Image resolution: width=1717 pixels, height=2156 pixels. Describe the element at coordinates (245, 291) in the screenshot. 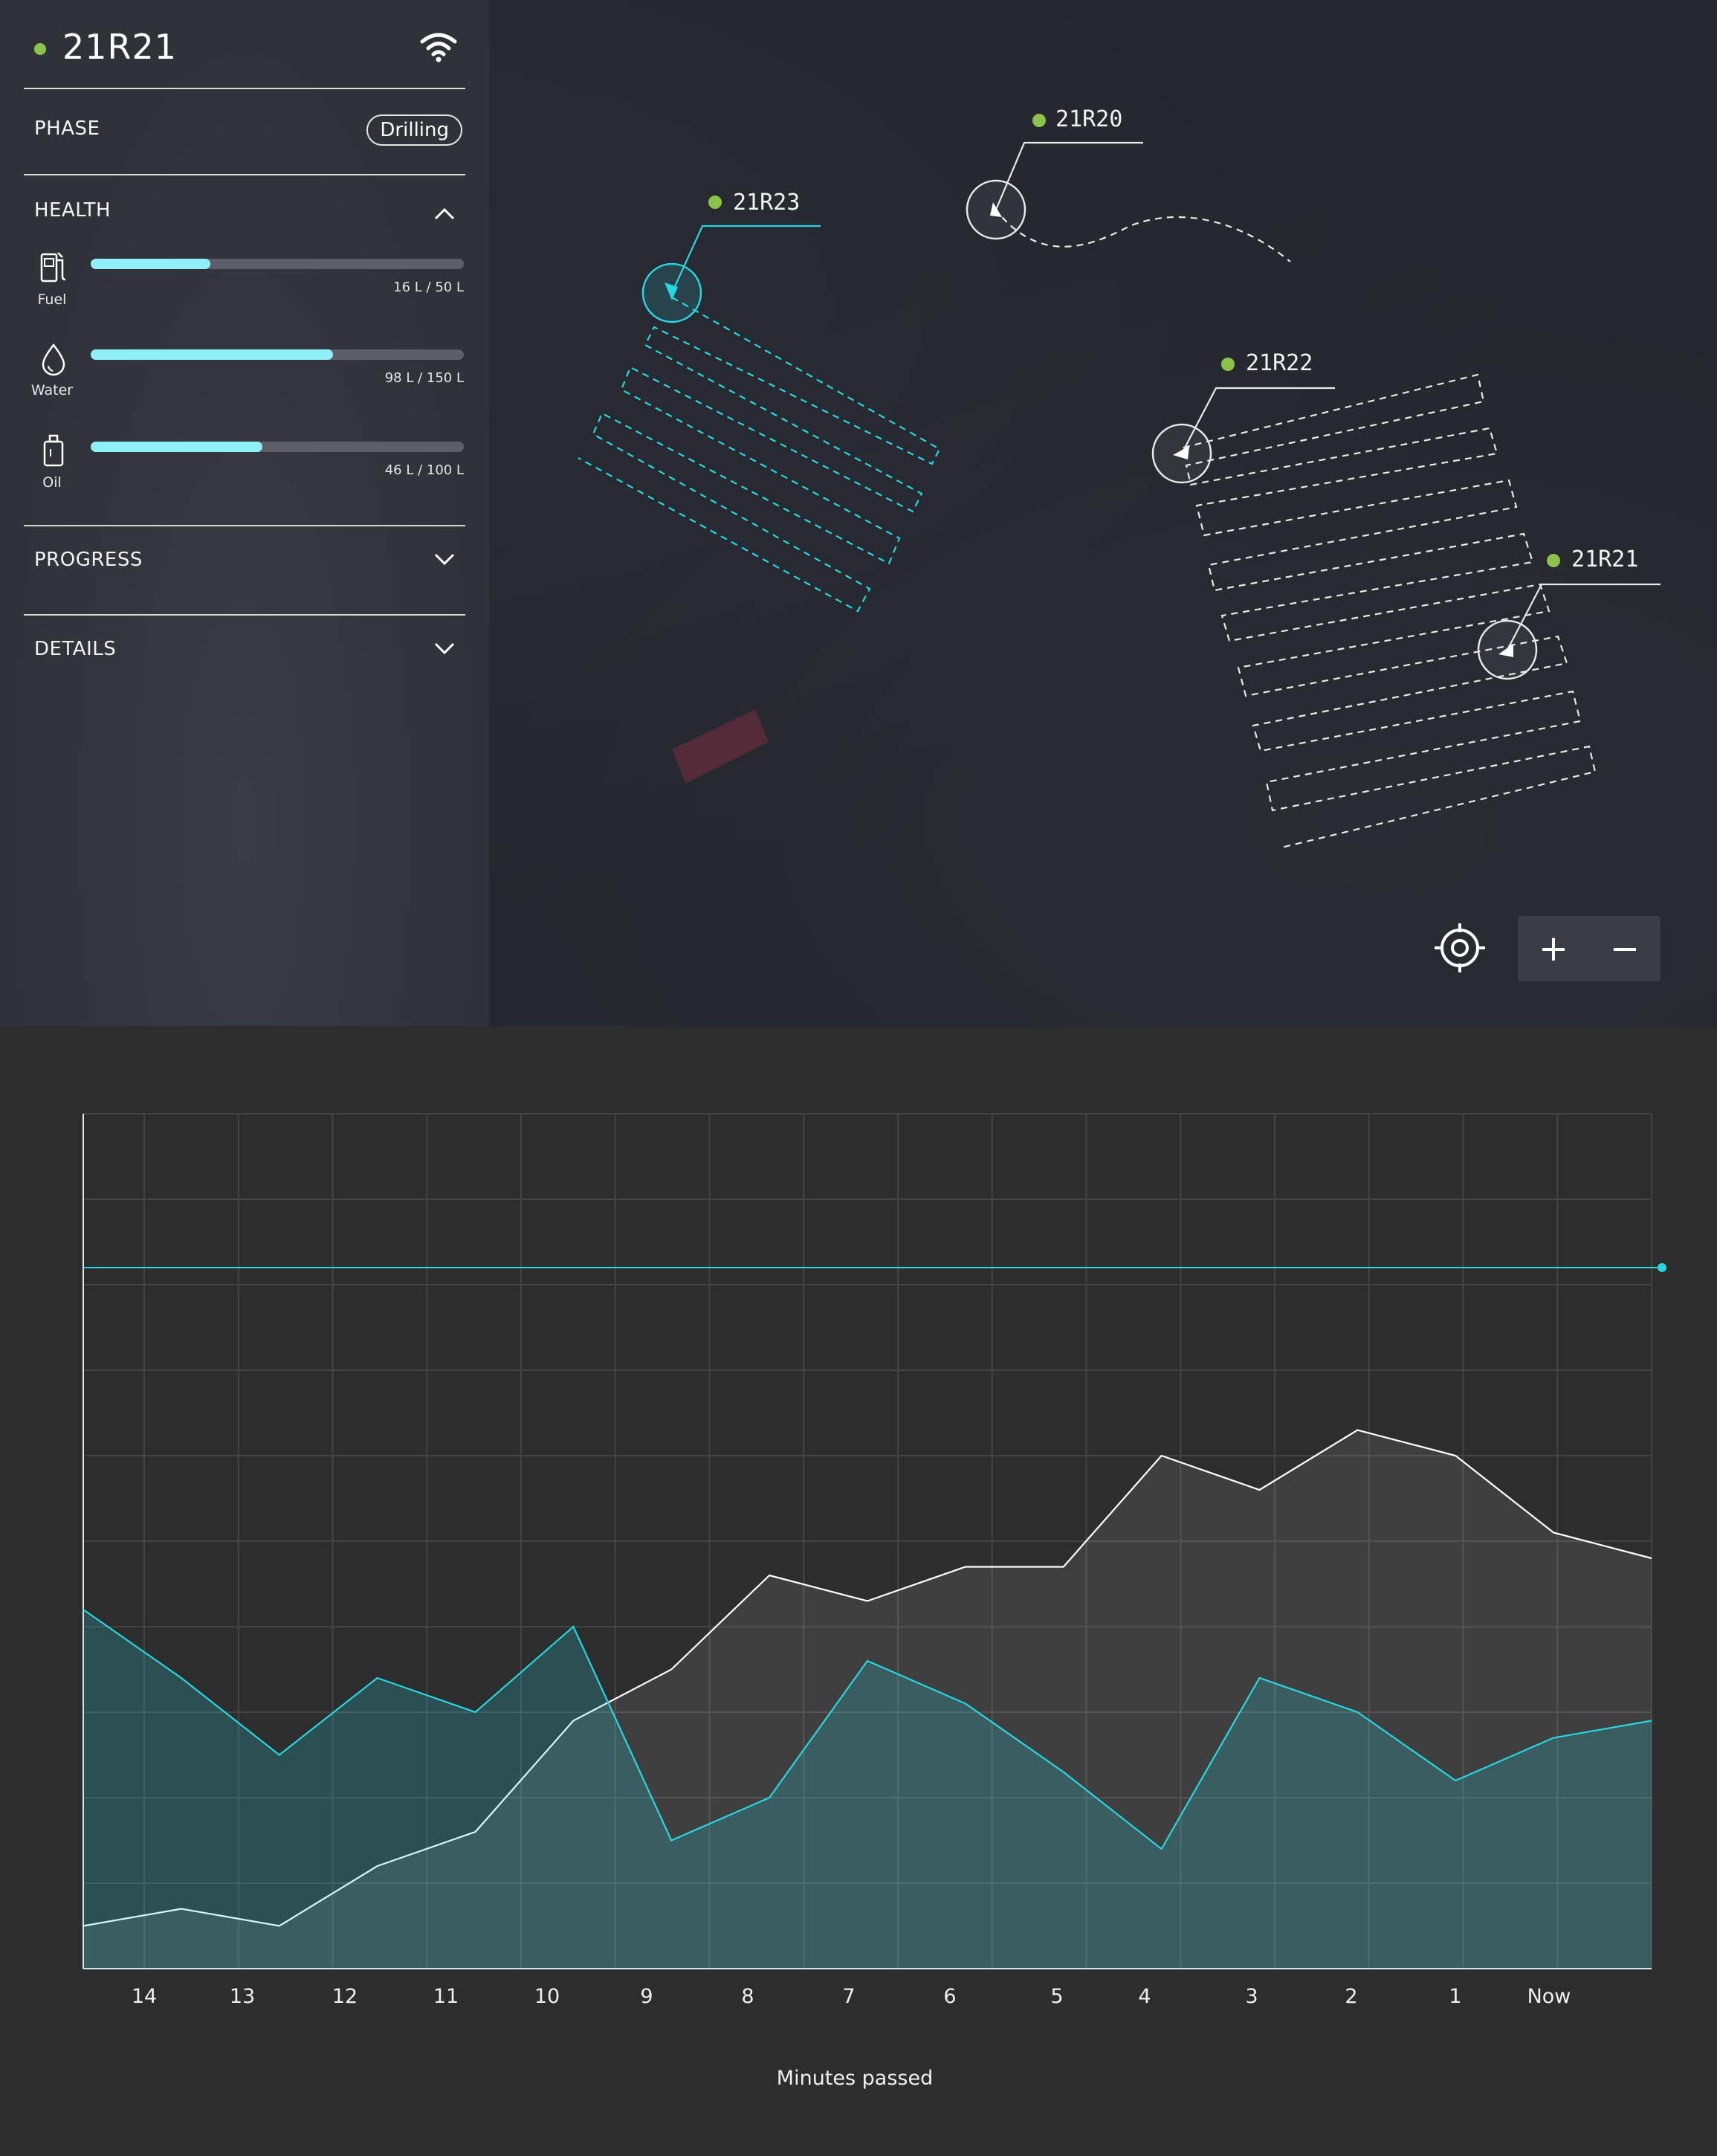

I see `metric-fuel: Fuel 16 L / 50 L` at that location.